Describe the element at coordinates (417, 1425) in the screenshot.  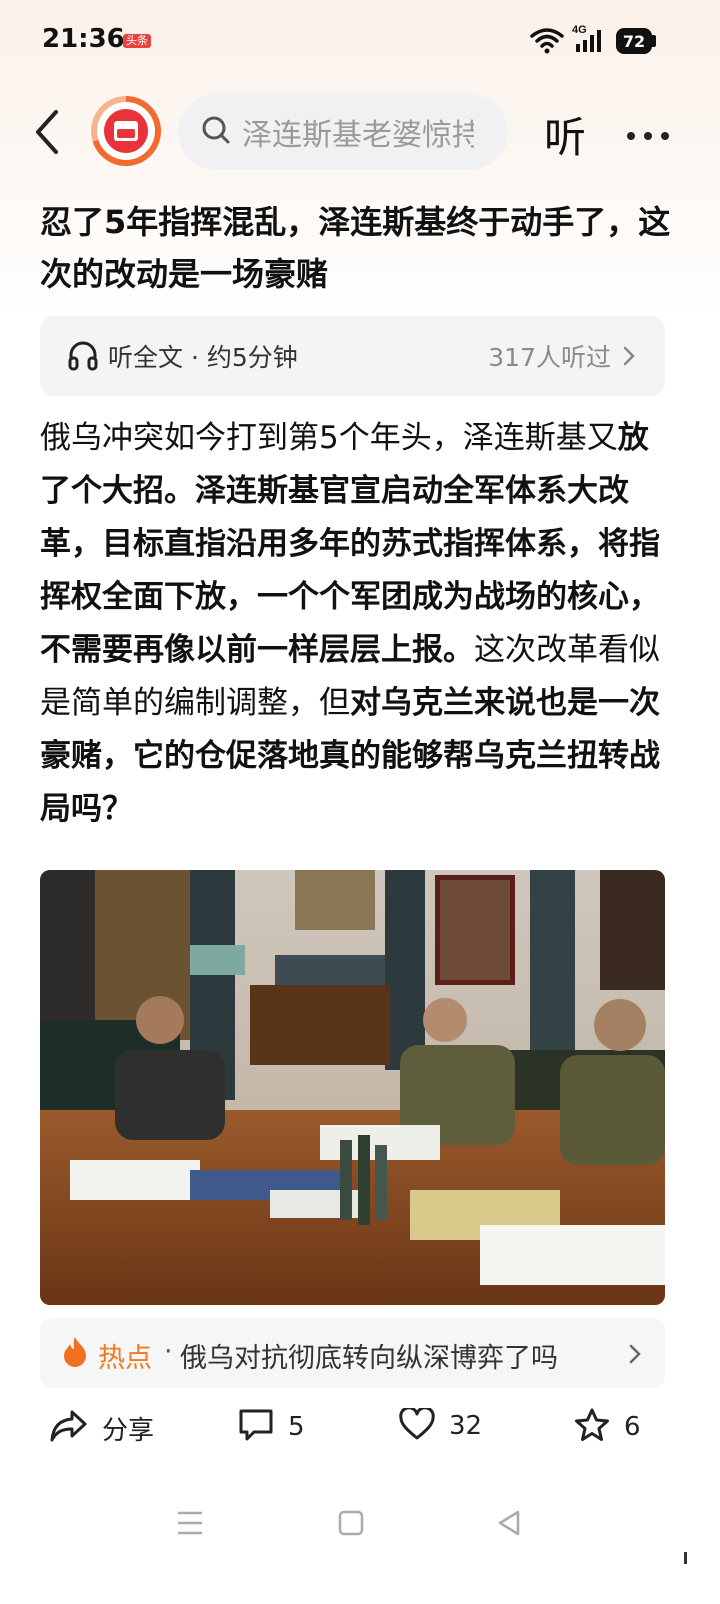
I see `heart-icon` at that location.